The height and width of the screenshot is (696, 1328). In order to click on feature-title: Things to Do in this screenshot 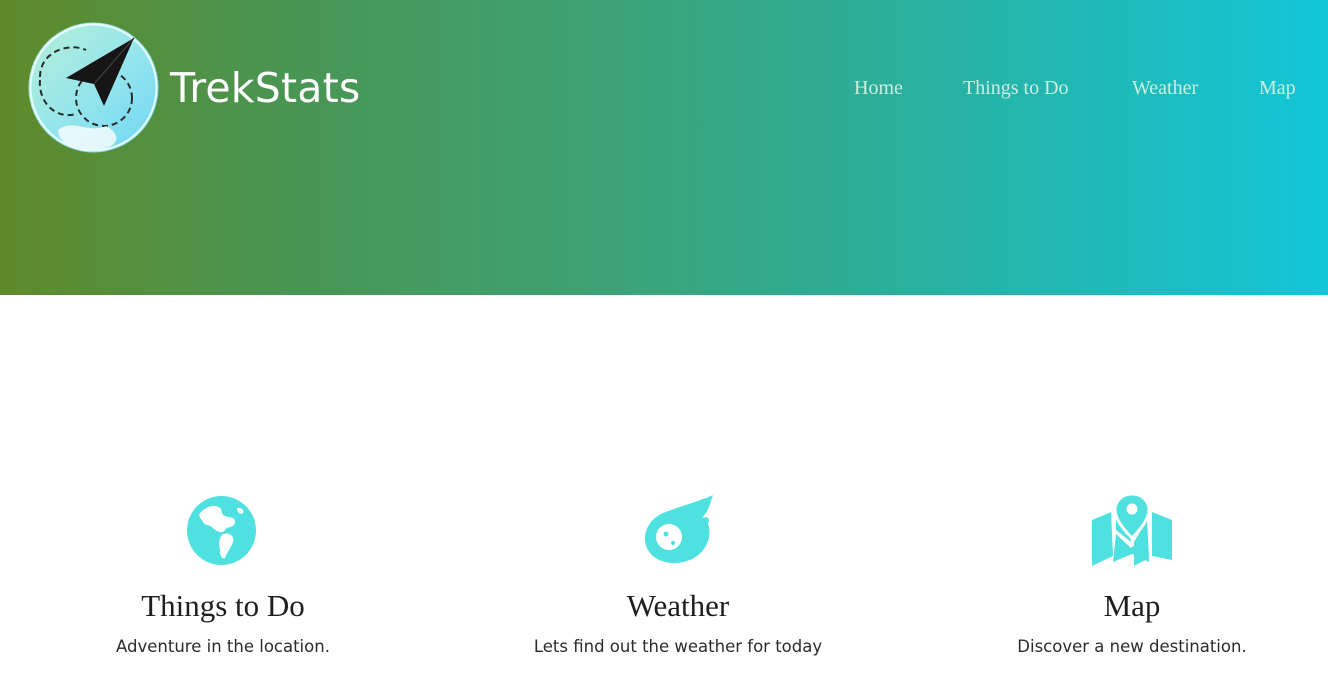, I will do `click(223, 605)`.